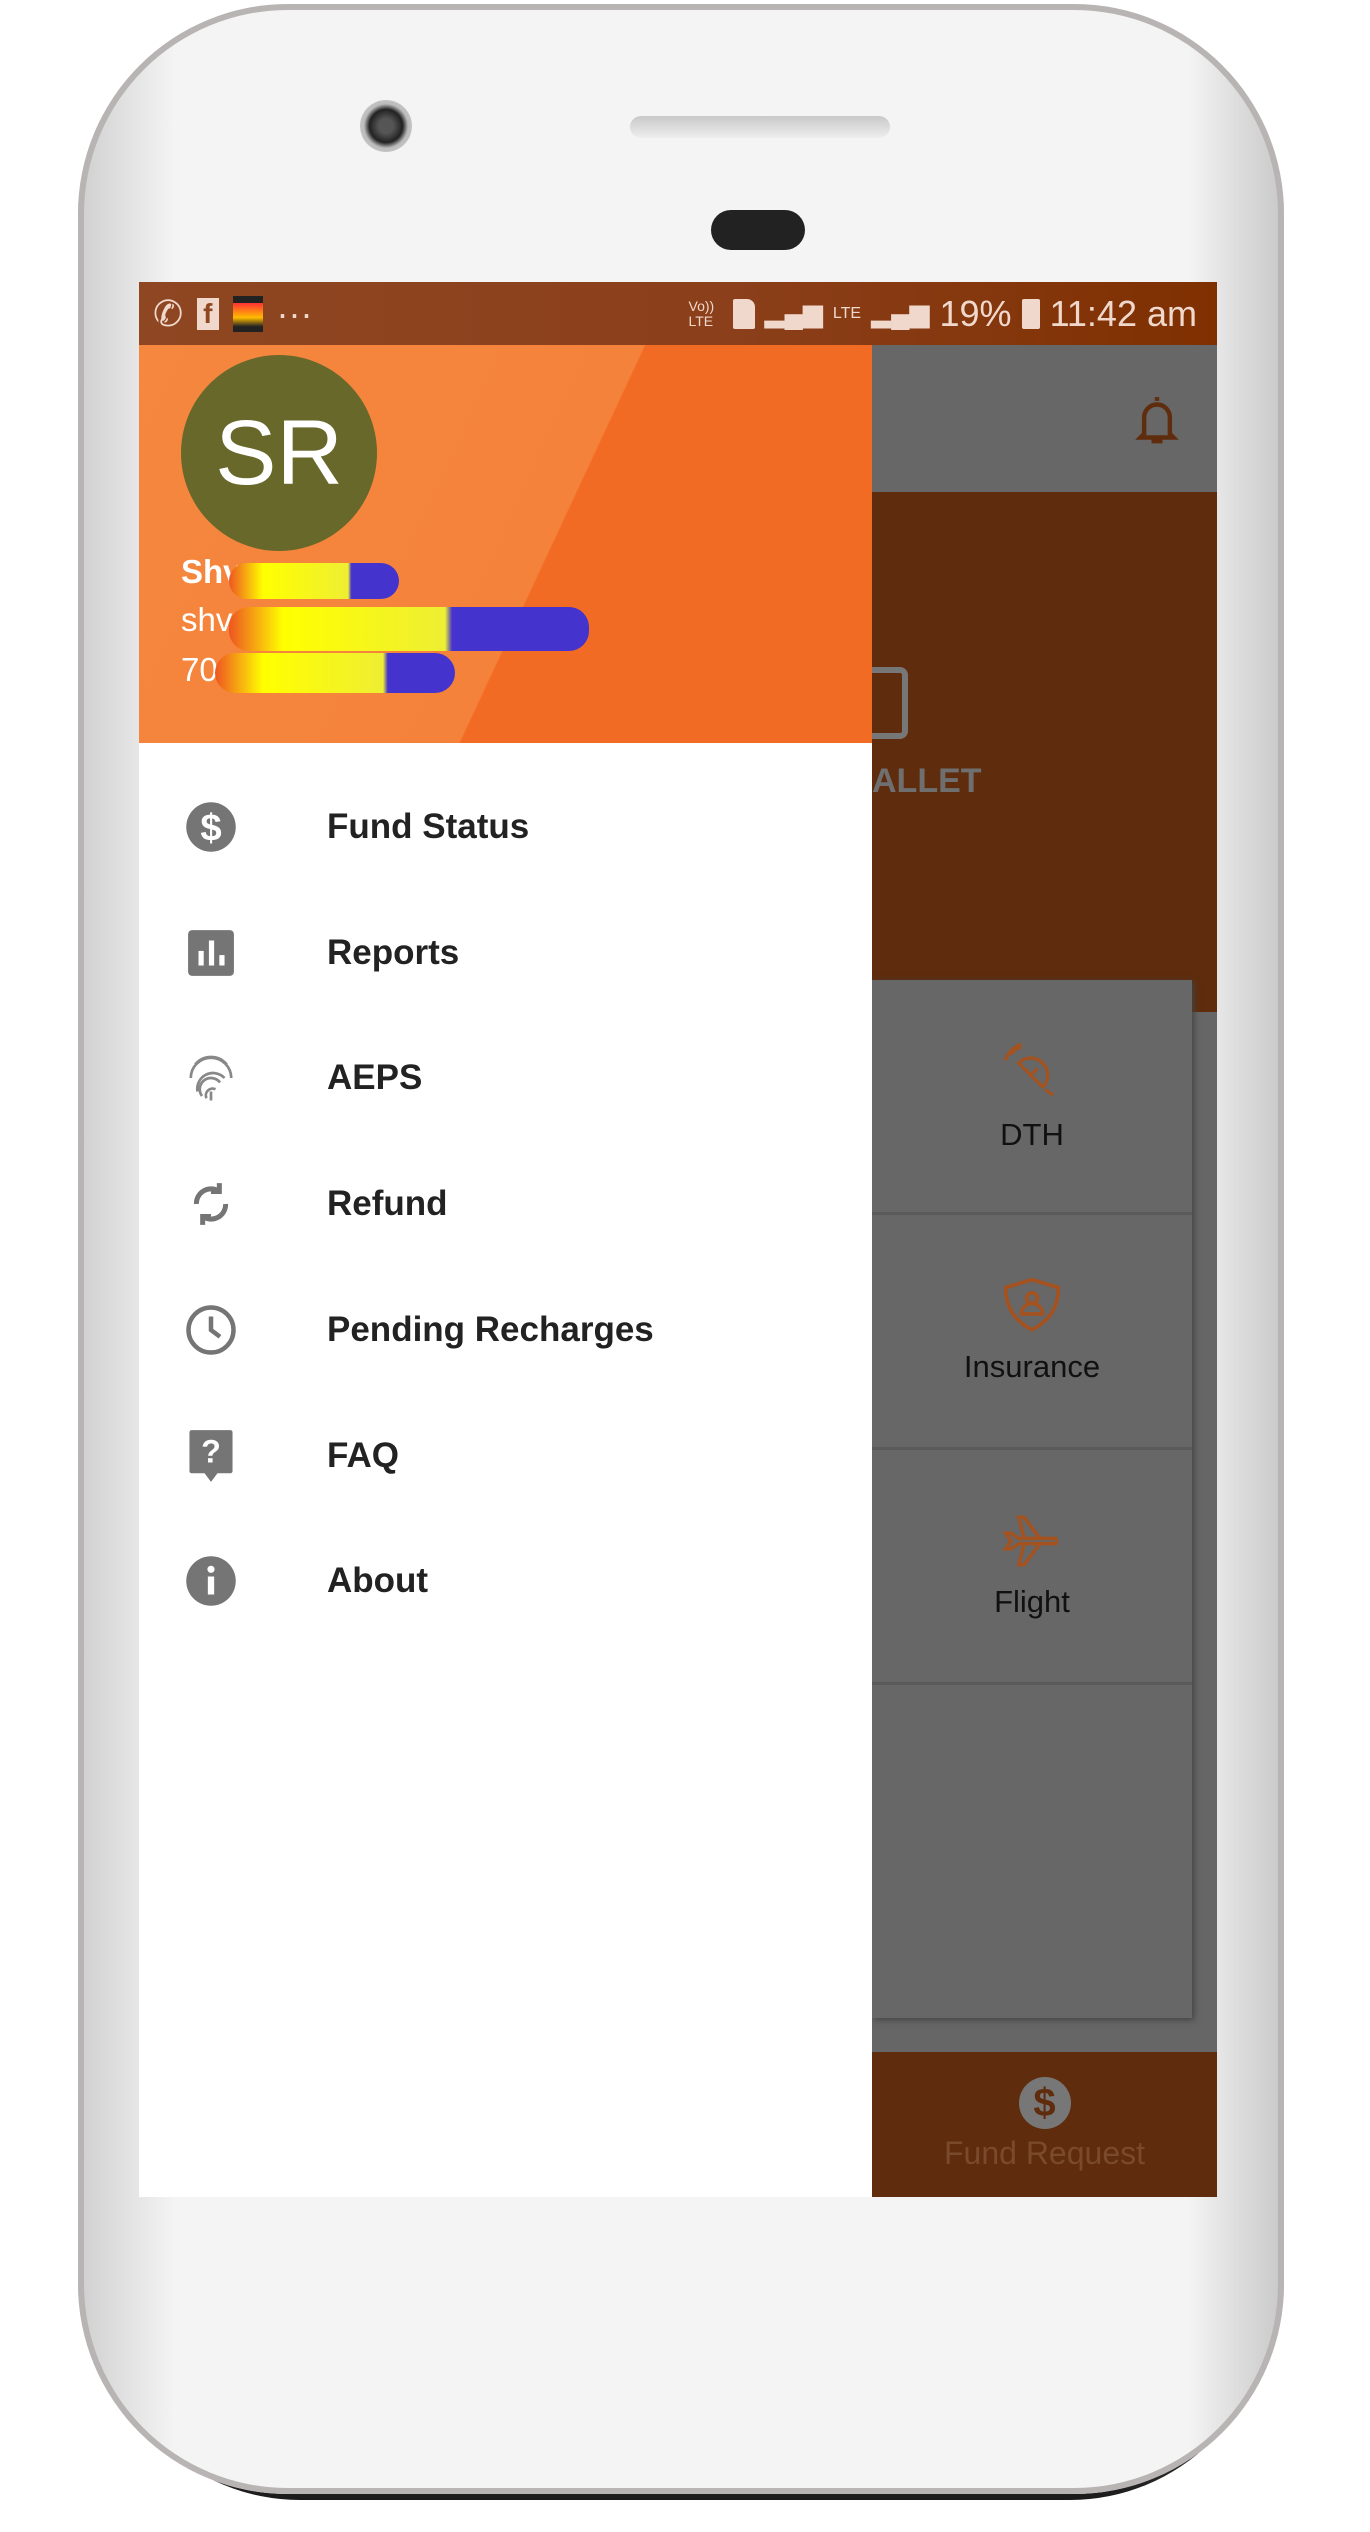 The width and height of the screenshot is (1370, 2532). What do you see at coordinates (890, 703) in the screenshot?
I see `wallet-icon` at bounding box center [890, 703].